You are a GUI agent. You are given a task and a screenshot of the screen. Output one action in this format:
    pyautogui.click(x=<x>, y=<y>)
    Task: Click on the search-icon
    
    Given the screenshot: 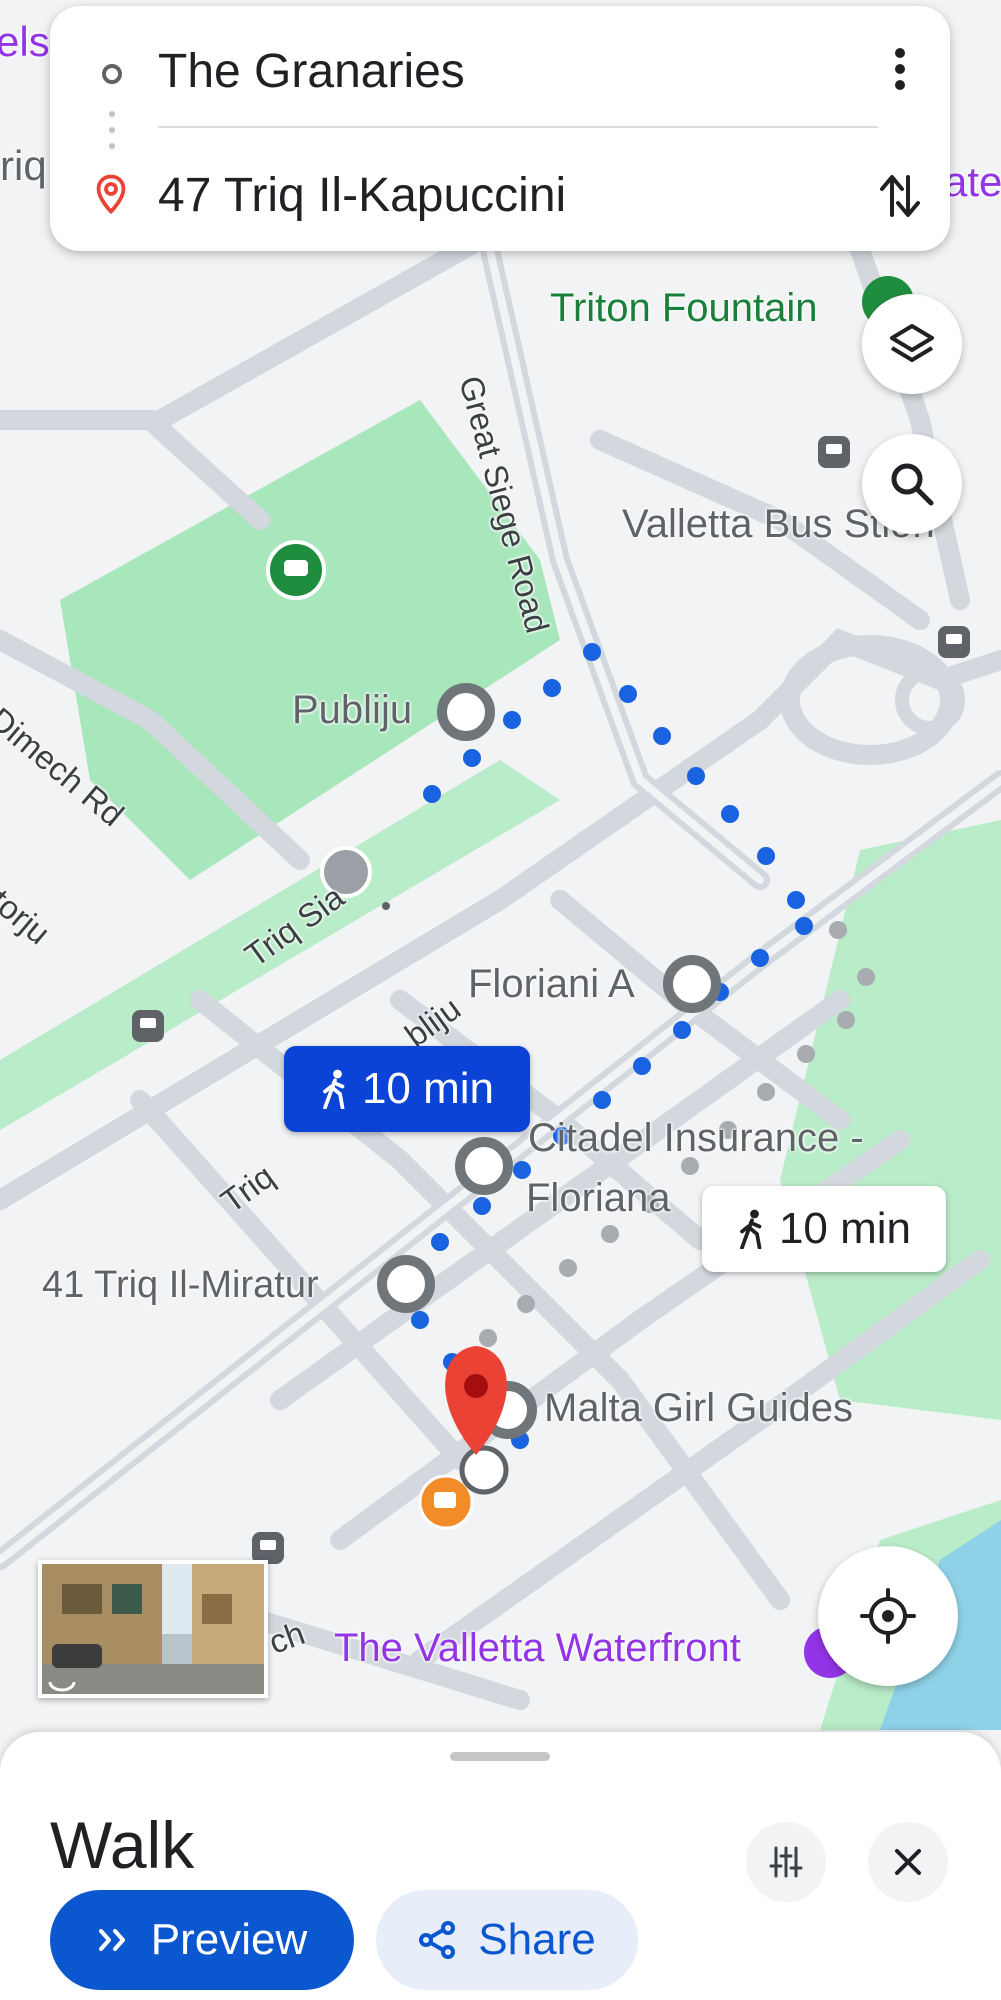 What is the action you would take?
    pyautogui.click(x=912, y=484)
    